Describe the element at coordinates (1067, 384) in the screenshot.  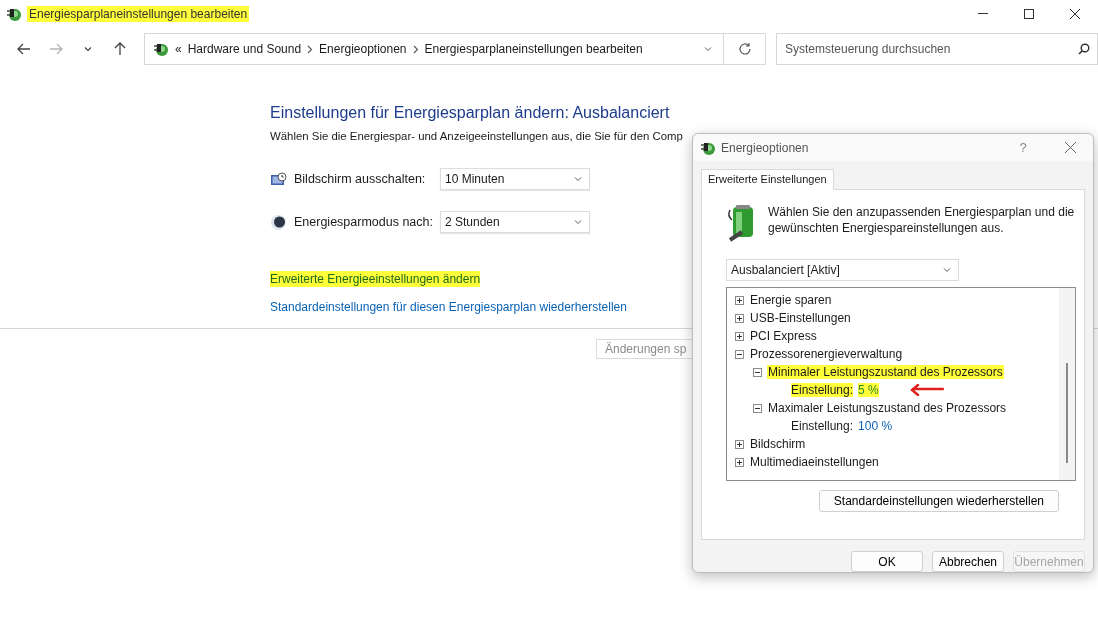
I see `scrollbar` at that location.